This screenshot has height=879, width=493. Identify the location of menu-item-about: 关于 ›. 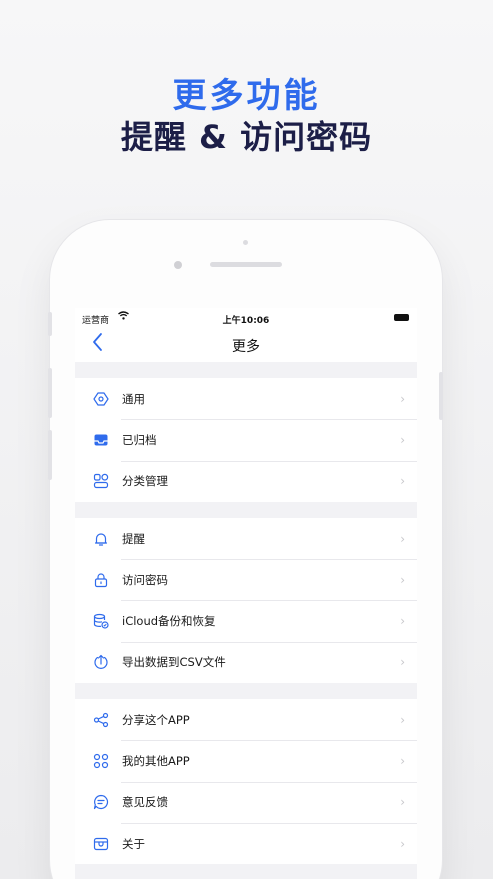
(246, 843).